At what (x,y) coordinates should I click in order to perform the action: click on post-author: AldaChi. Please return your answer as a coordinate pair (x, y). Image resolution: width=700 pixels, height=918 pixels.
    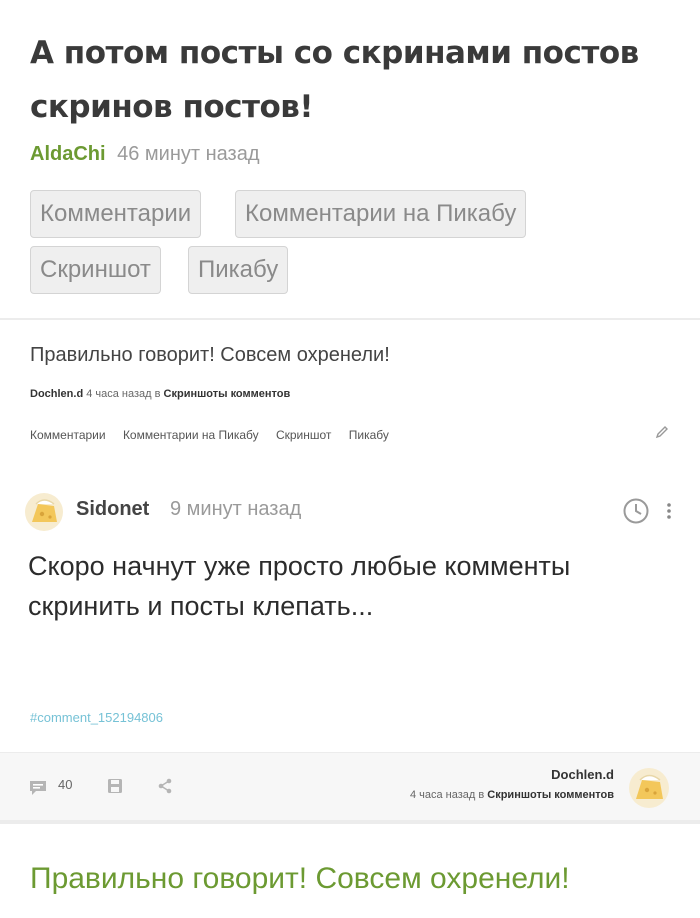
    Looking at the image, I should click on (68, 154).